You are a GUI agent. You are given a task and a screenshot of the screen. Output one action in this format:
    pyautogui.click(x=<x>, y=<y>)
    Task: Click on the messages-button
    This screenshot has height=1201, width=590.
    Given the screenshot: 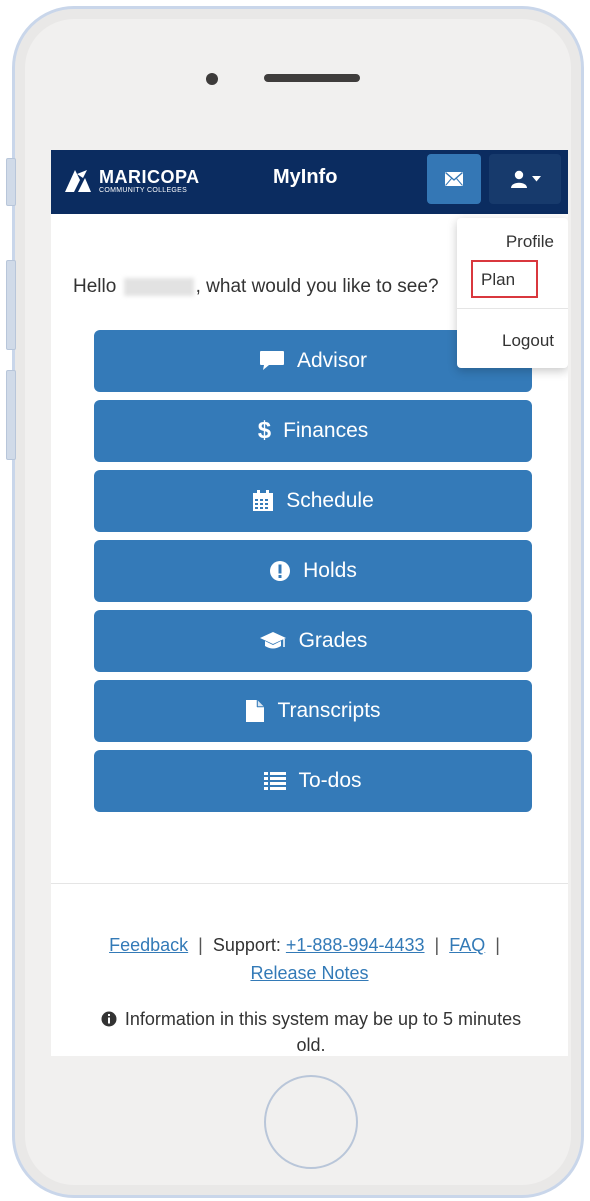 What is the action you would take?
    pyautogui.click(x=454, y=179)
    